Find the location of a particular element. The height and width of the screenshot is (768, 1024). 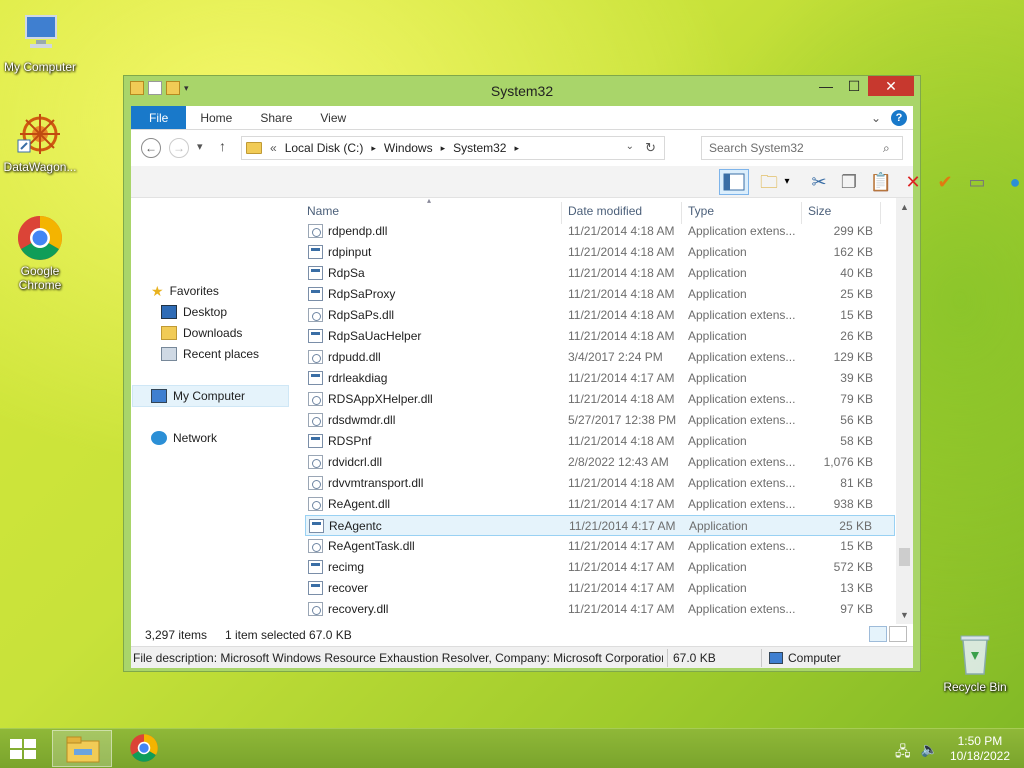

table-row: RdpSa 11/21/2014 4:18 AM Application 40 KB is located at coordinates (600, 273).